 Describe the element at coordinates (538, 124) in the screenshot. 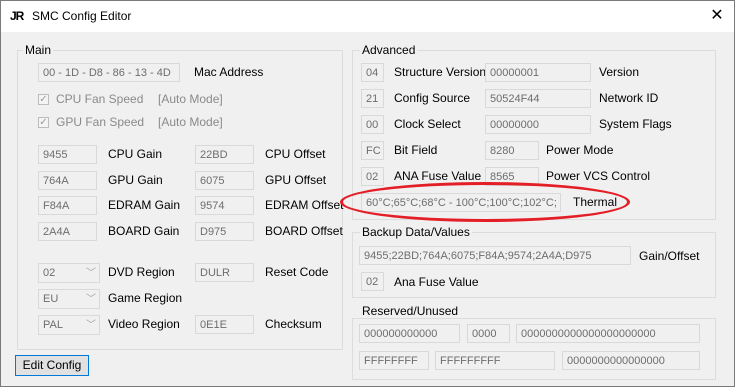

I see `system-flags-field: 00000000` at that location.